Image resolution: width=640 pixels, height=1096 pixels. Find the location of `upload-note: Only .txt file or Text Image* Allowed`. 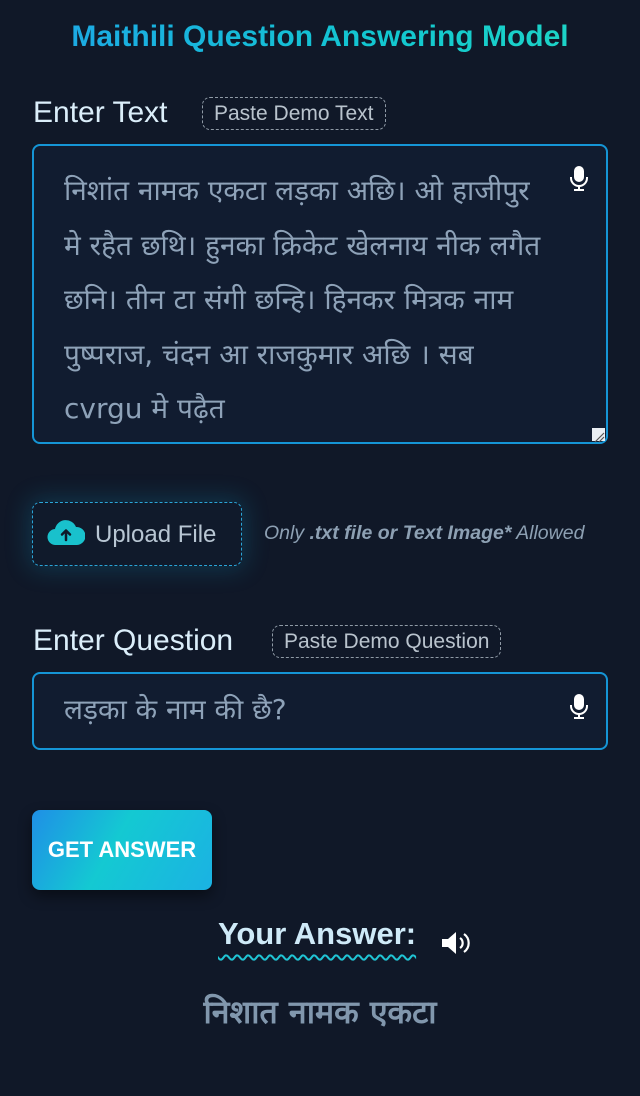

upload-note: Only .txt file or Text Image* Allowed is located at coordinates (449, 533).